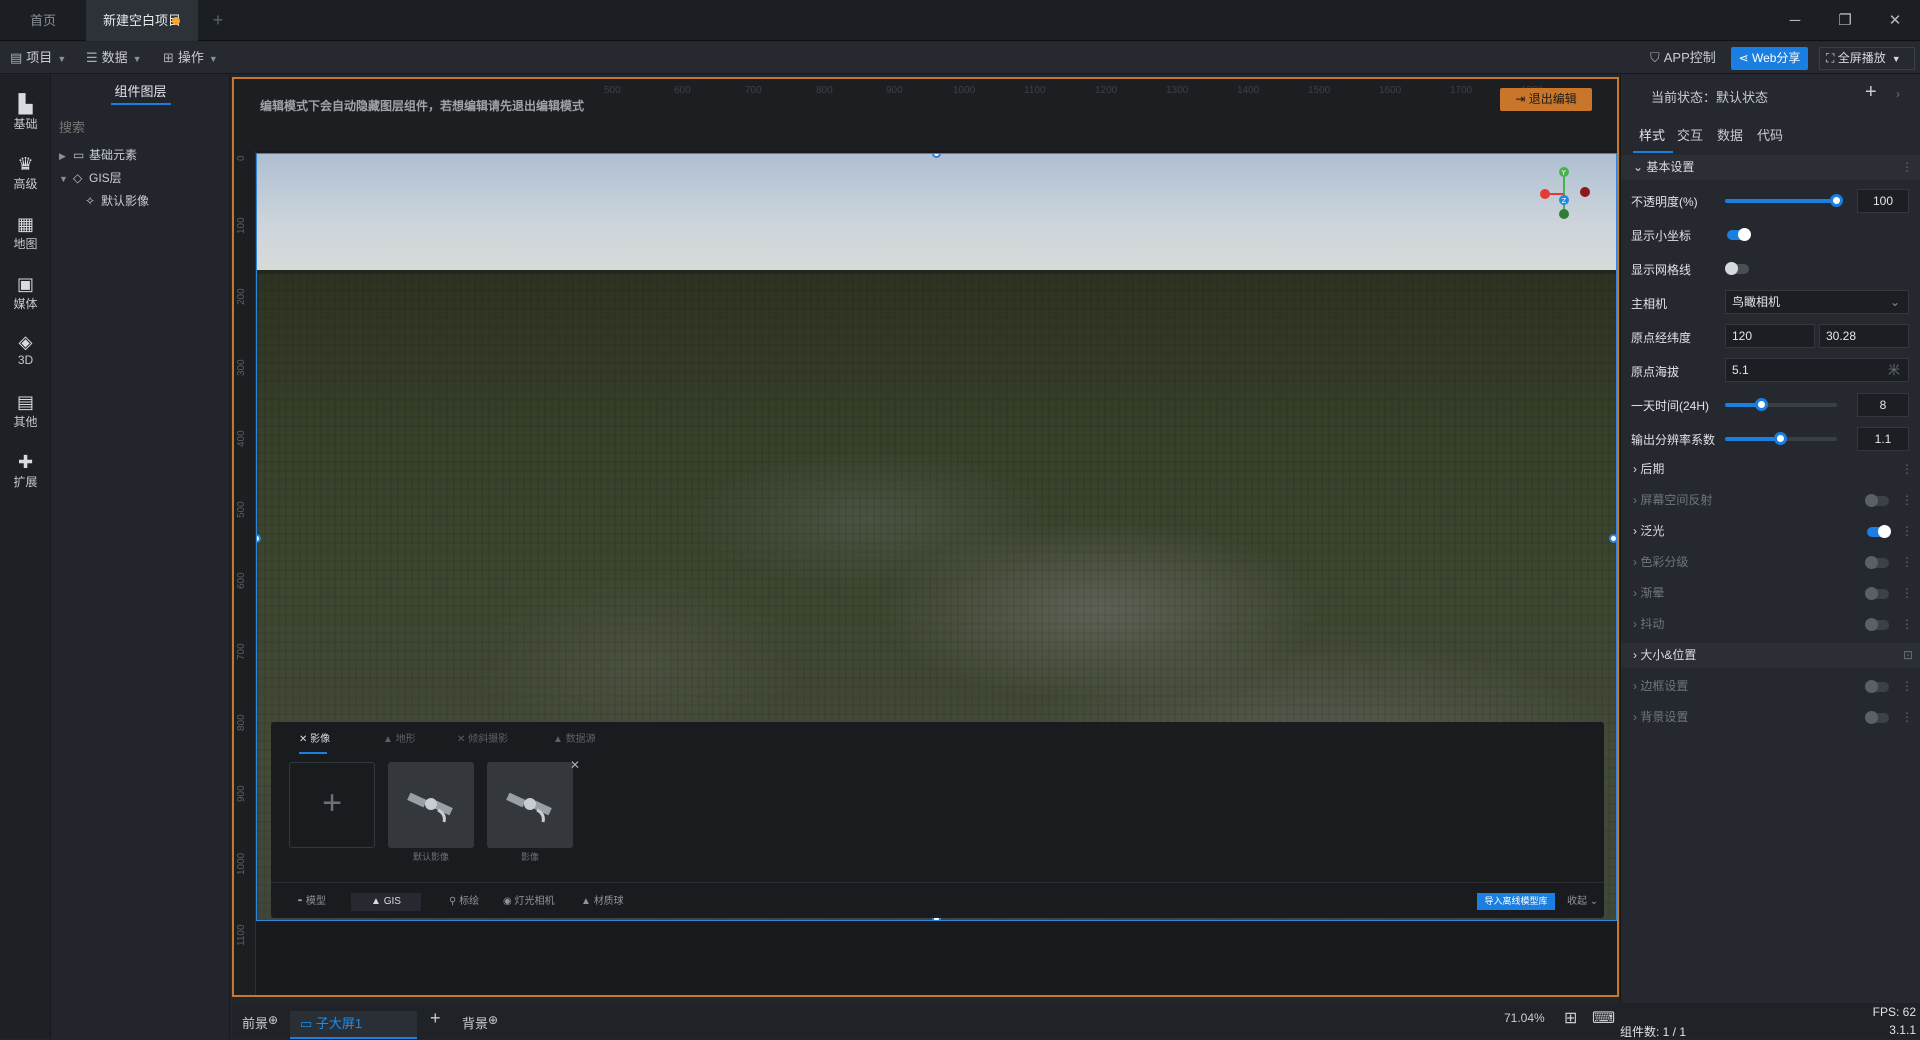 The width and height of the screenshot is (1920, 1040). I want to click on rail-media: ▣ 媒体, so click(25, 291).